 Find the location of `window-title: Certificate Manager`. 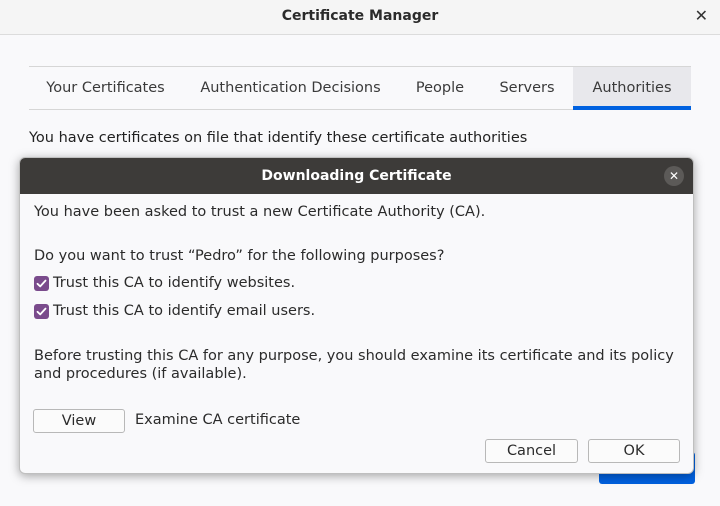

window-title: Certificate Manager is located at coordinates (360, 16).